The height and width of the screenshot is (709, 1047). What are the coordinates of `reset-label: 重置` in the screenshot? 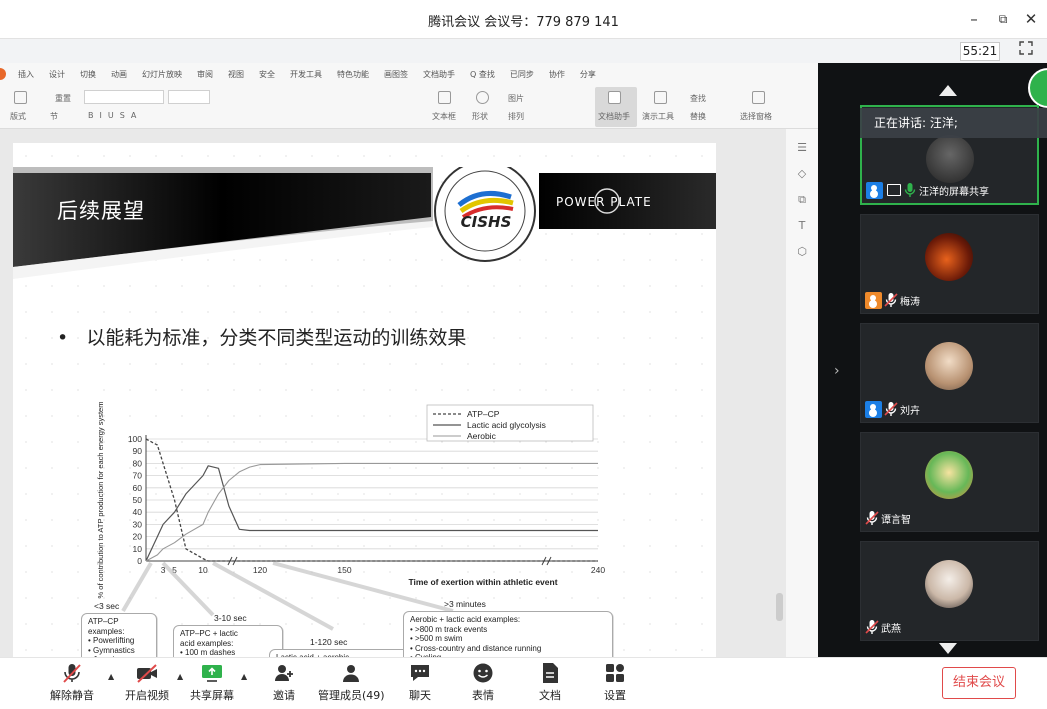 It's located at (63, 98).